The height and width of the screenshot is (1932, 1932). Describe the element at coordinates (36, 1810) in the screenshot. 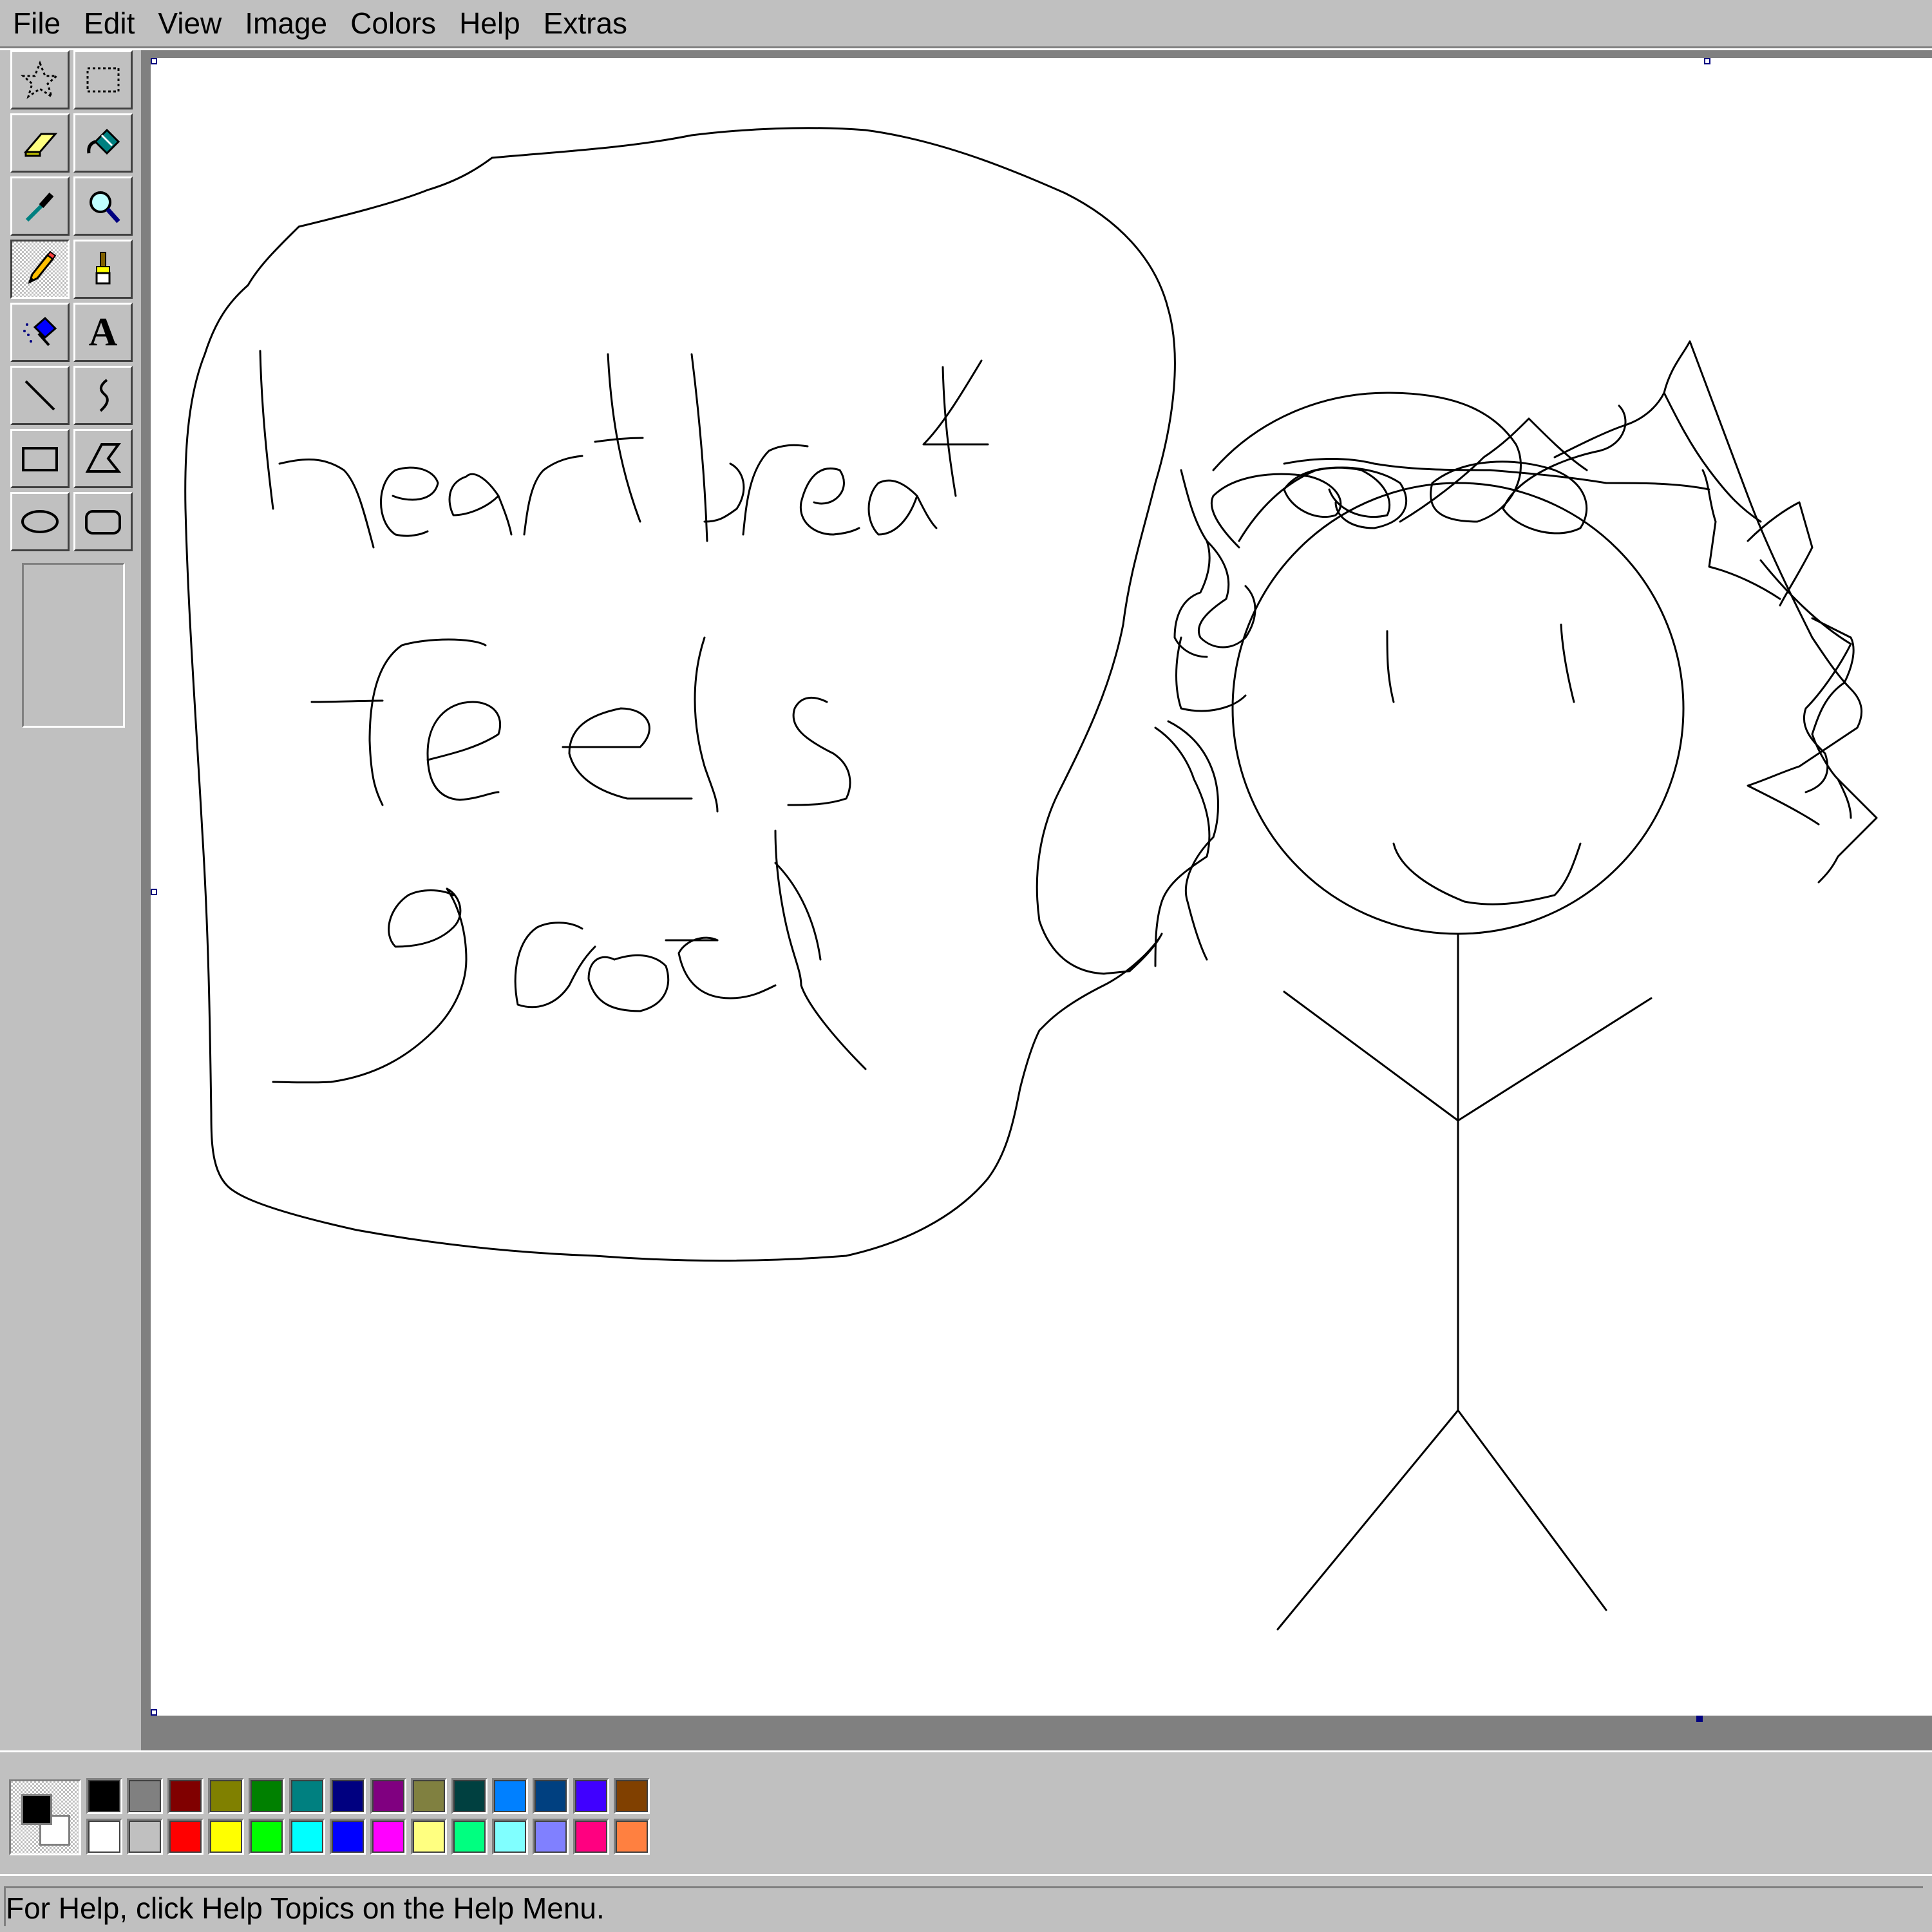

I see `foreground-color-swatch` at that location.